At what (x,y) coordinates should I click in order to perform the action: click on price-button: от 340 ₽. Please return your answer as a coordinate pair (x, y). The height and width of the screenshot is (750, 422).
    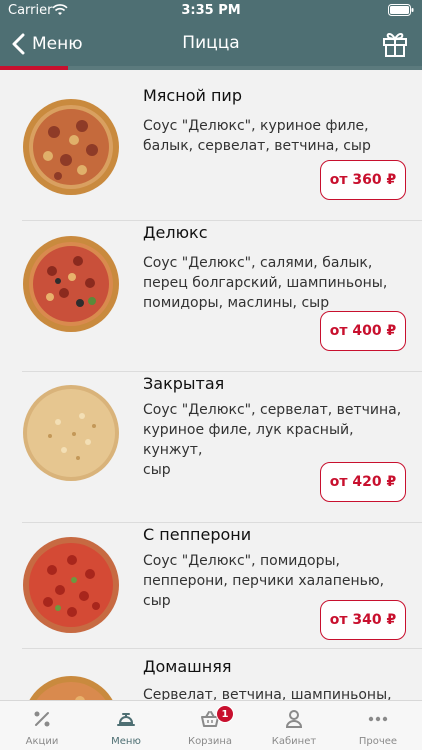
    Looking at the image, I should click on (363, 620).